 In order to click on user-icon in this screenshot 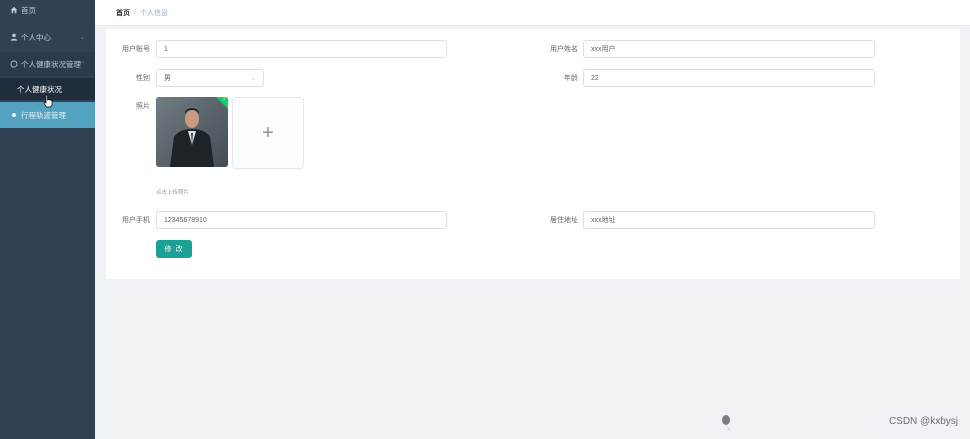, I will do `click(13, 37)`.